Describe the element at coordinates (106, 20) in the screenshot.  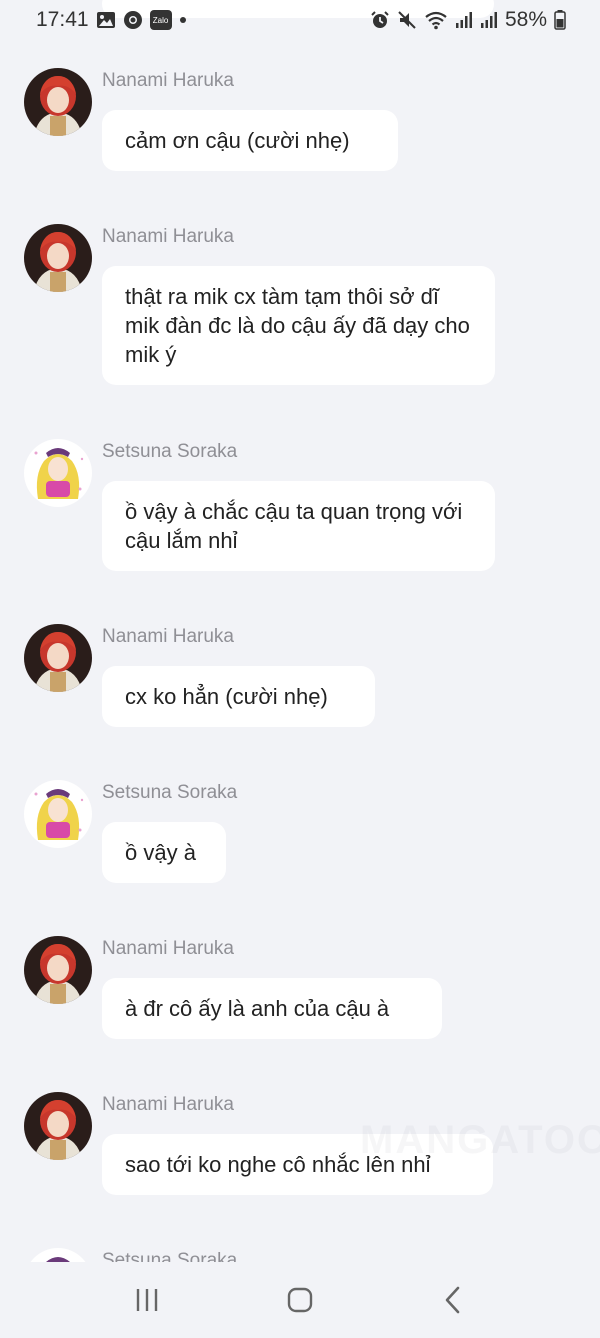
I see `image-icon` at that location.